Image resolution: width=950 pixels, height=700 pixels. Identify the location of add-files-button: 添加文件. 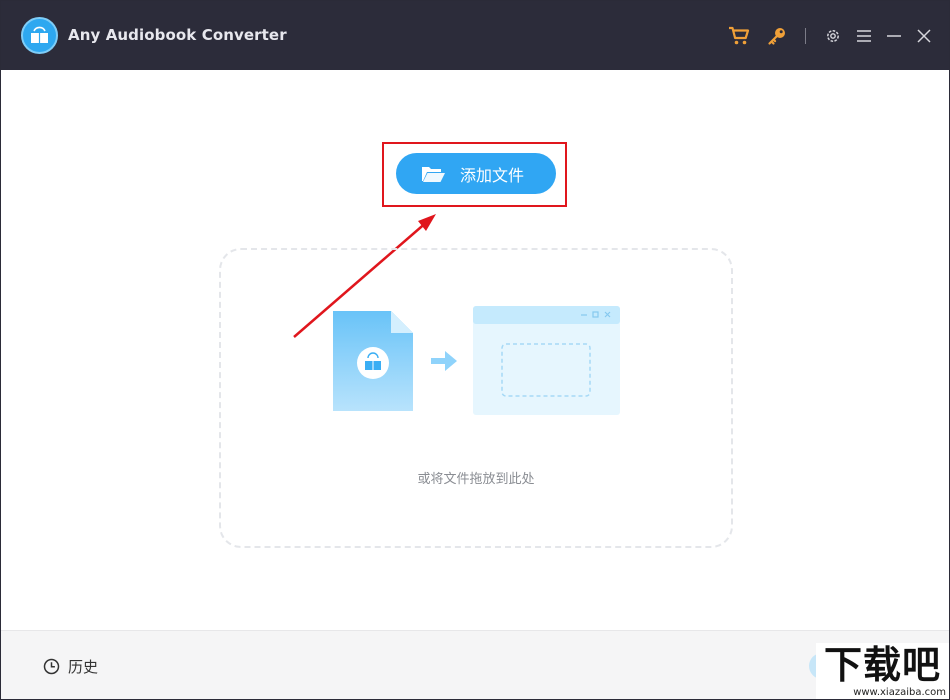
(476, 173).